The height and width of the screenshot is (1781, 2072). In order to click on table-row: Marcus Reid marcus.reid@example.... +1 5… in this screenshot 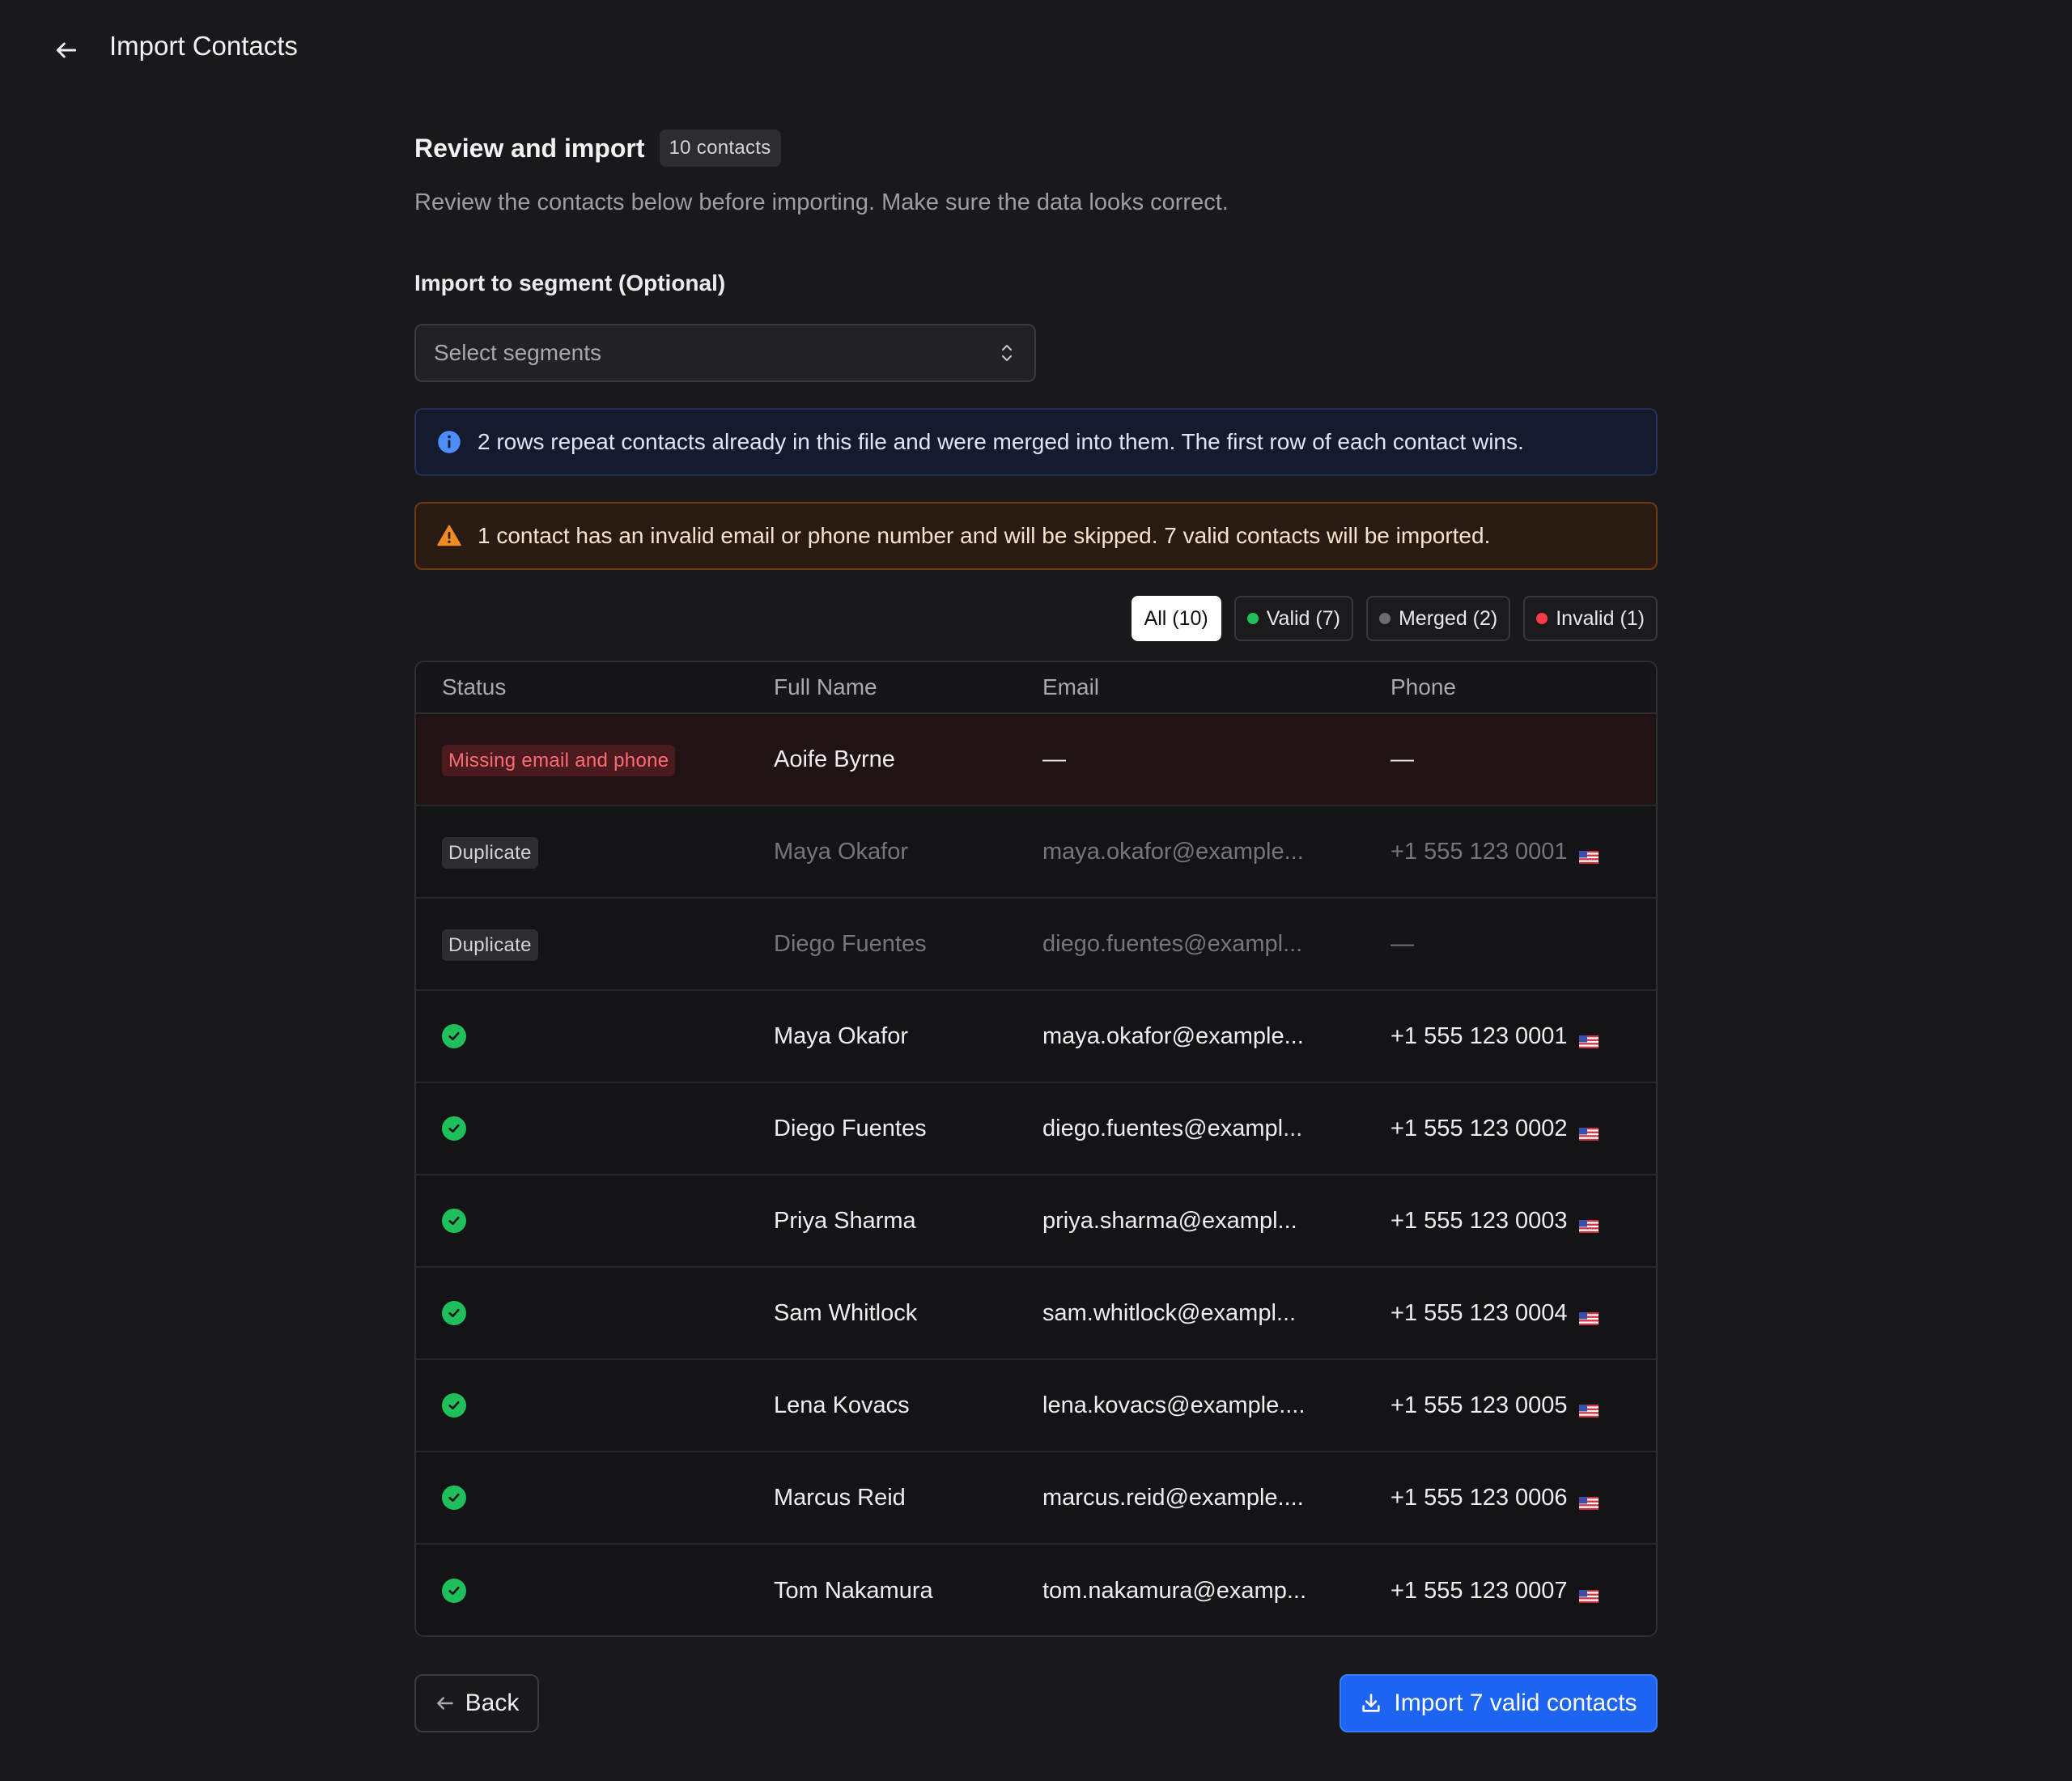, I will do `click(1036, 1499)`.